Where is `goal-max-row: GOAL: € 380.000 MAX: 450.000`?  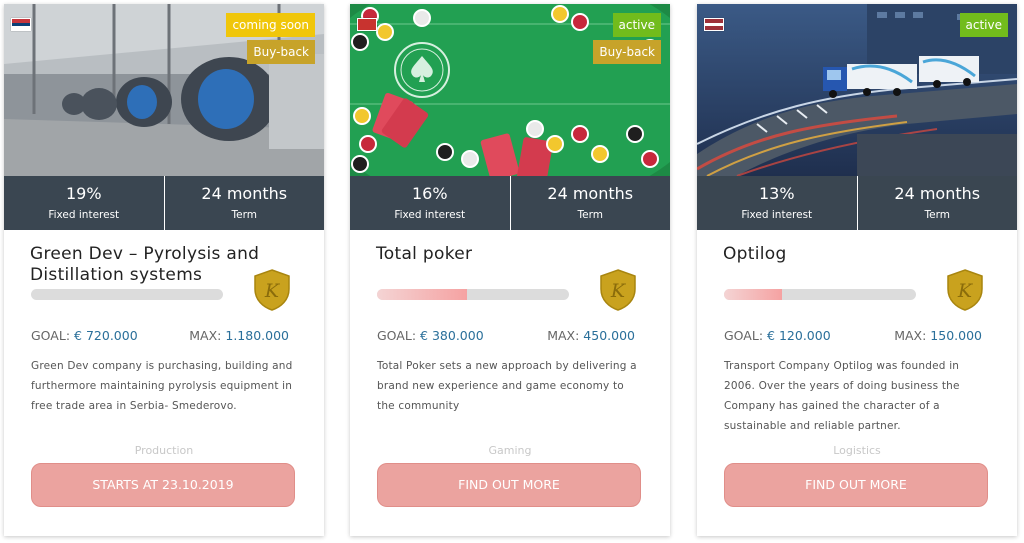
goal-max-row: GOAL: € 380.000 MAX: 450.000 is located at coordinates (506, 335).